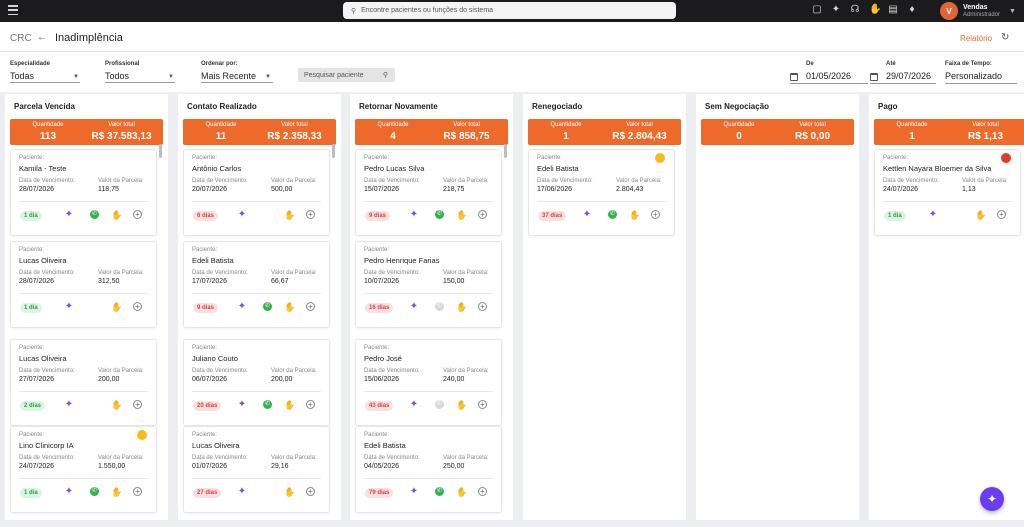  I want to click on date-from-input: 01/05/2026, so click(828, 76).